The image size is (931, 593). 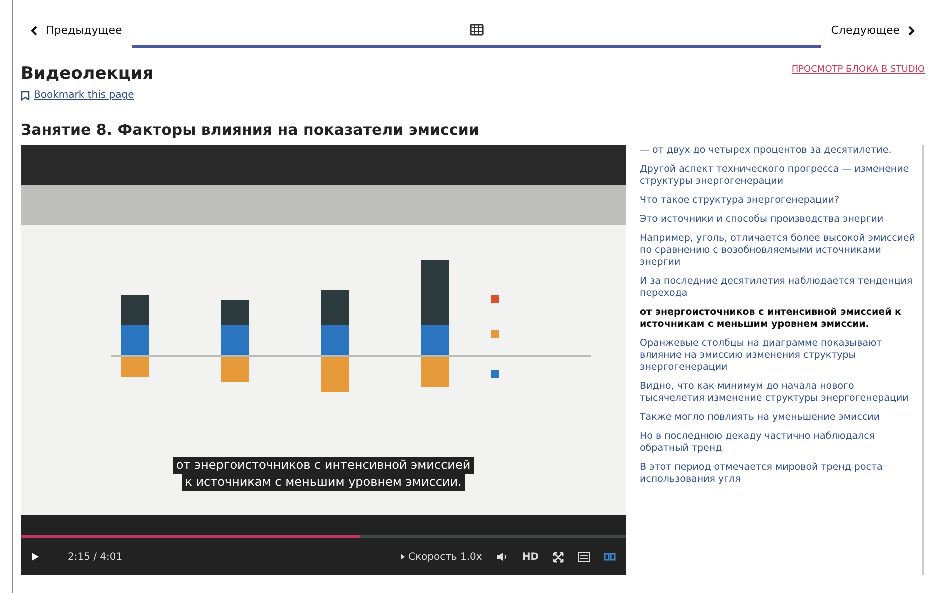 What do you see at coordinates (95, 557) in the screenshot?
I see `time-display: 2:15 / 4:01` at bounding box center [95, 557].